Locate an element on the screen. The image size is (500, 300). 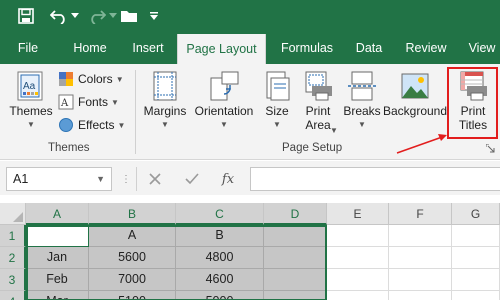
cell-c4: 5000 is located at coordinates (220, 295).